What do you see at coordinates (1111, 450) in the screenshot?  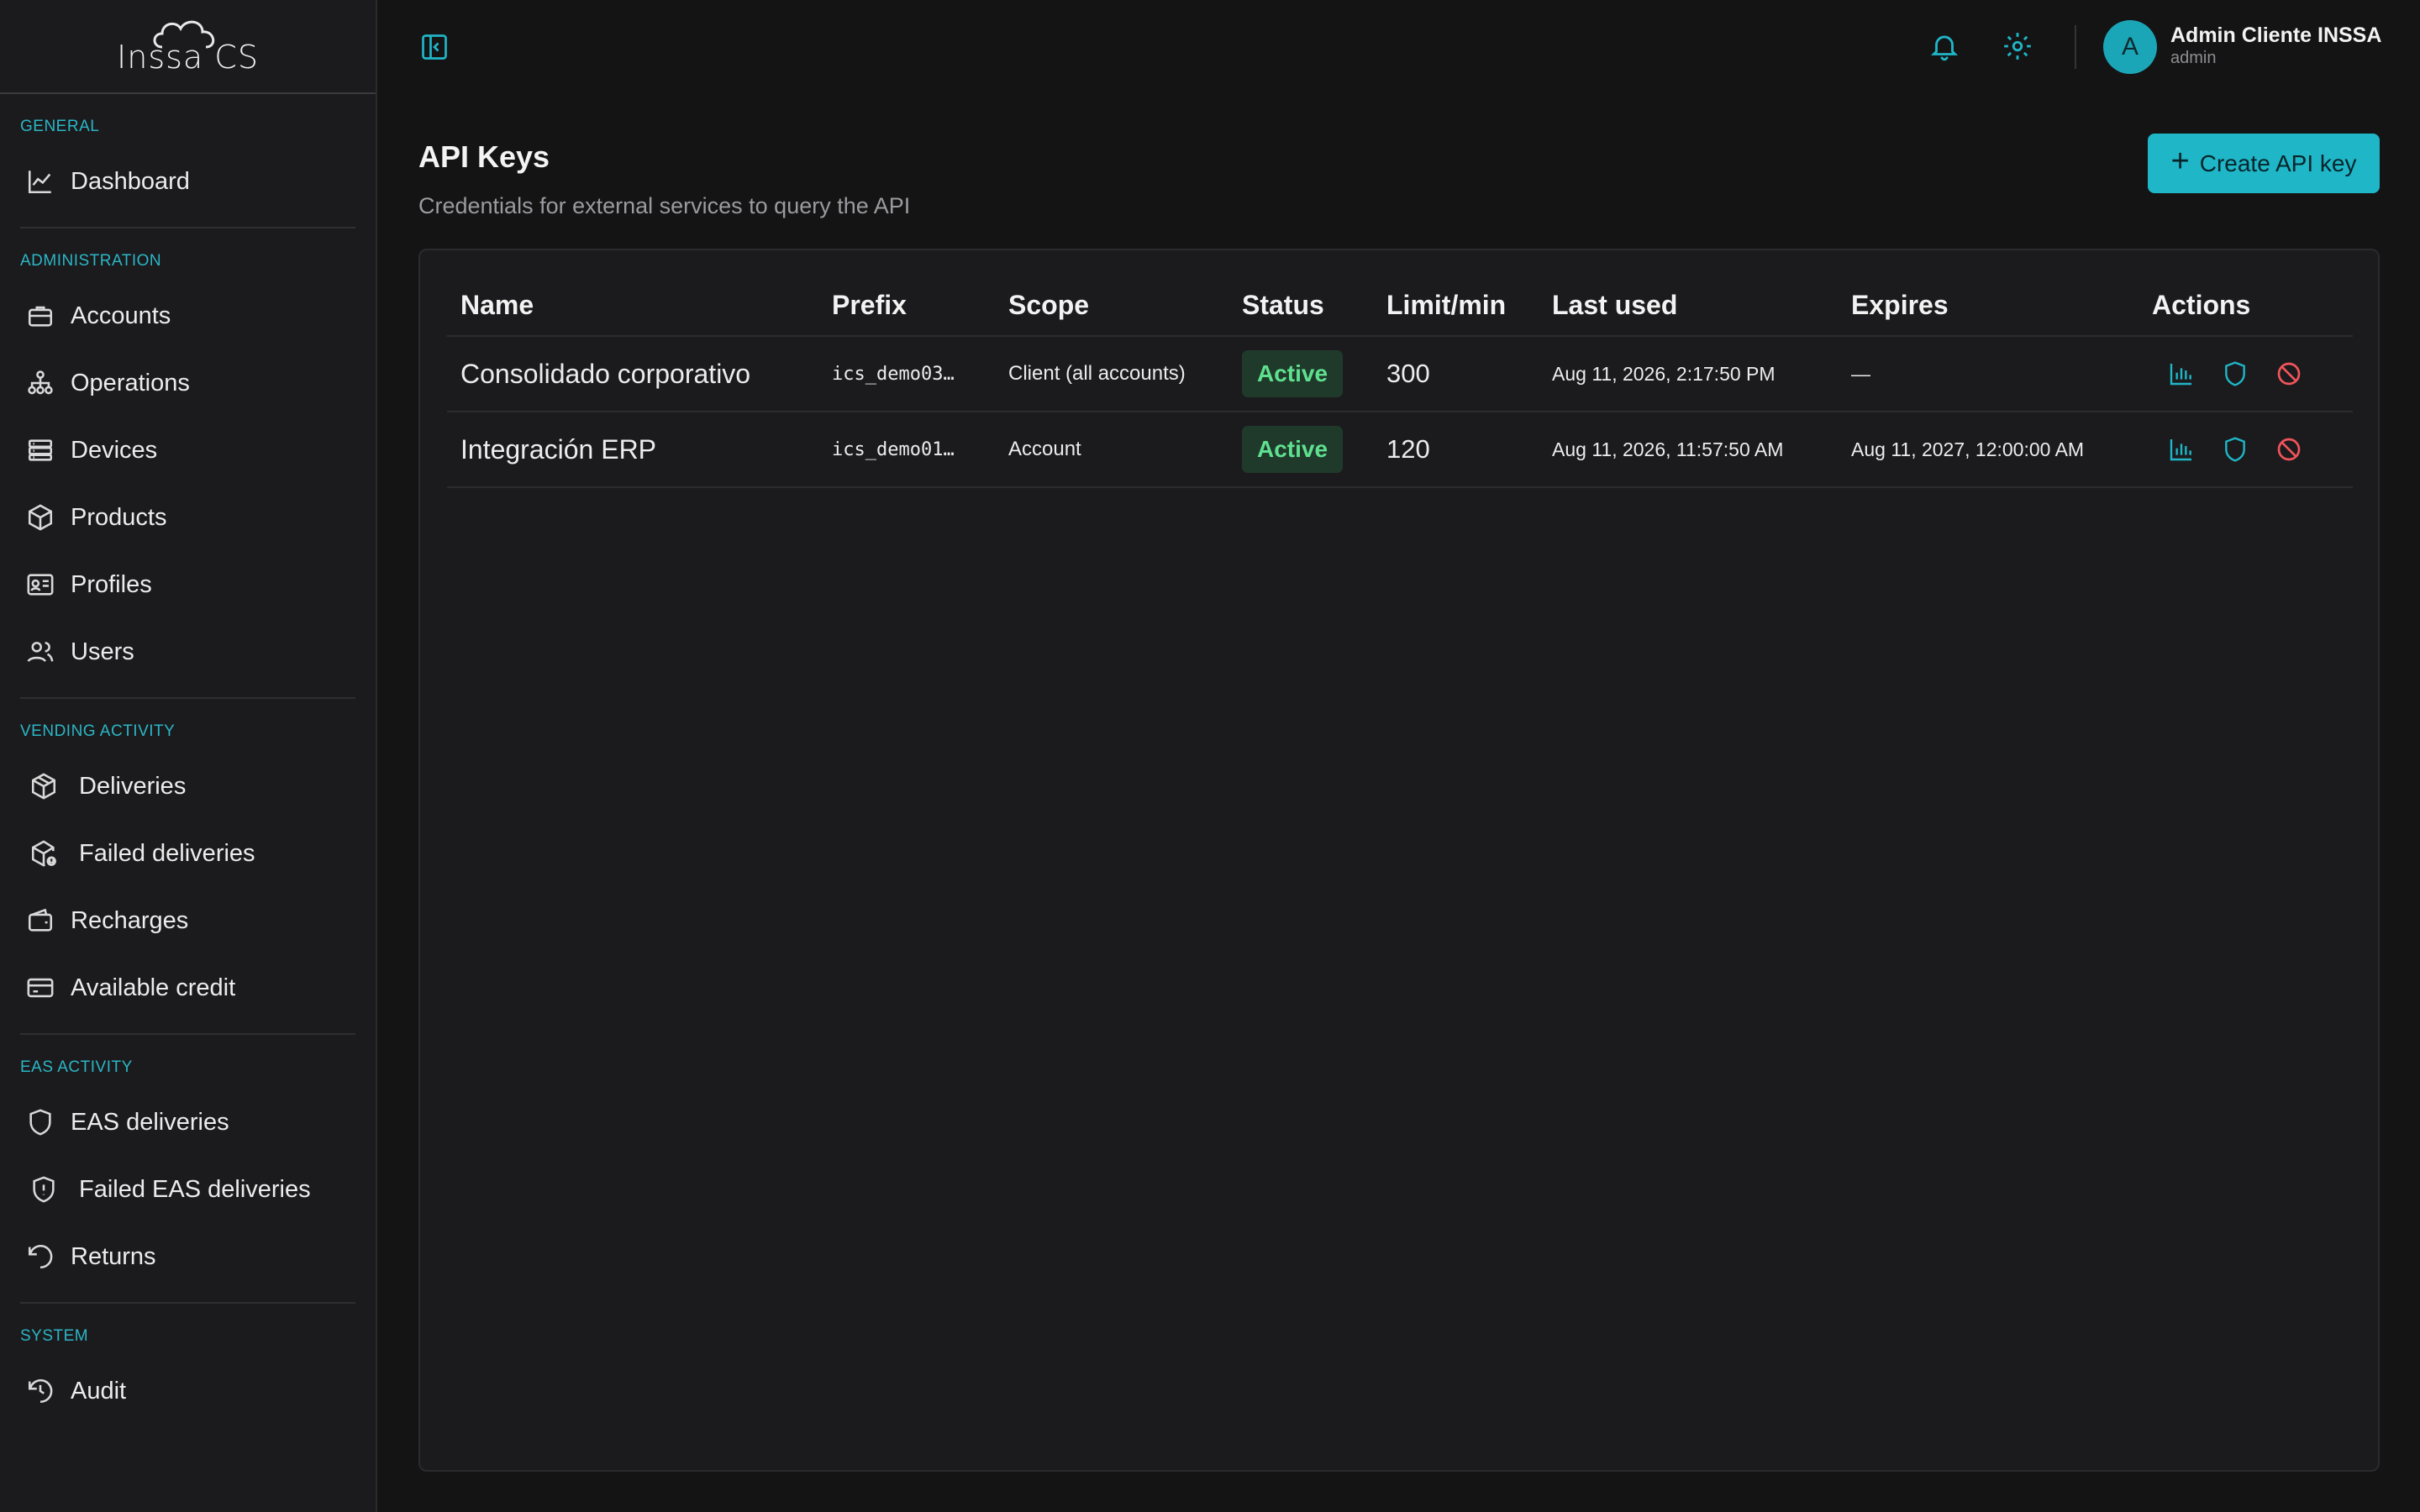 I see `cell-scope: Account` at bounding box center [1111, 450].